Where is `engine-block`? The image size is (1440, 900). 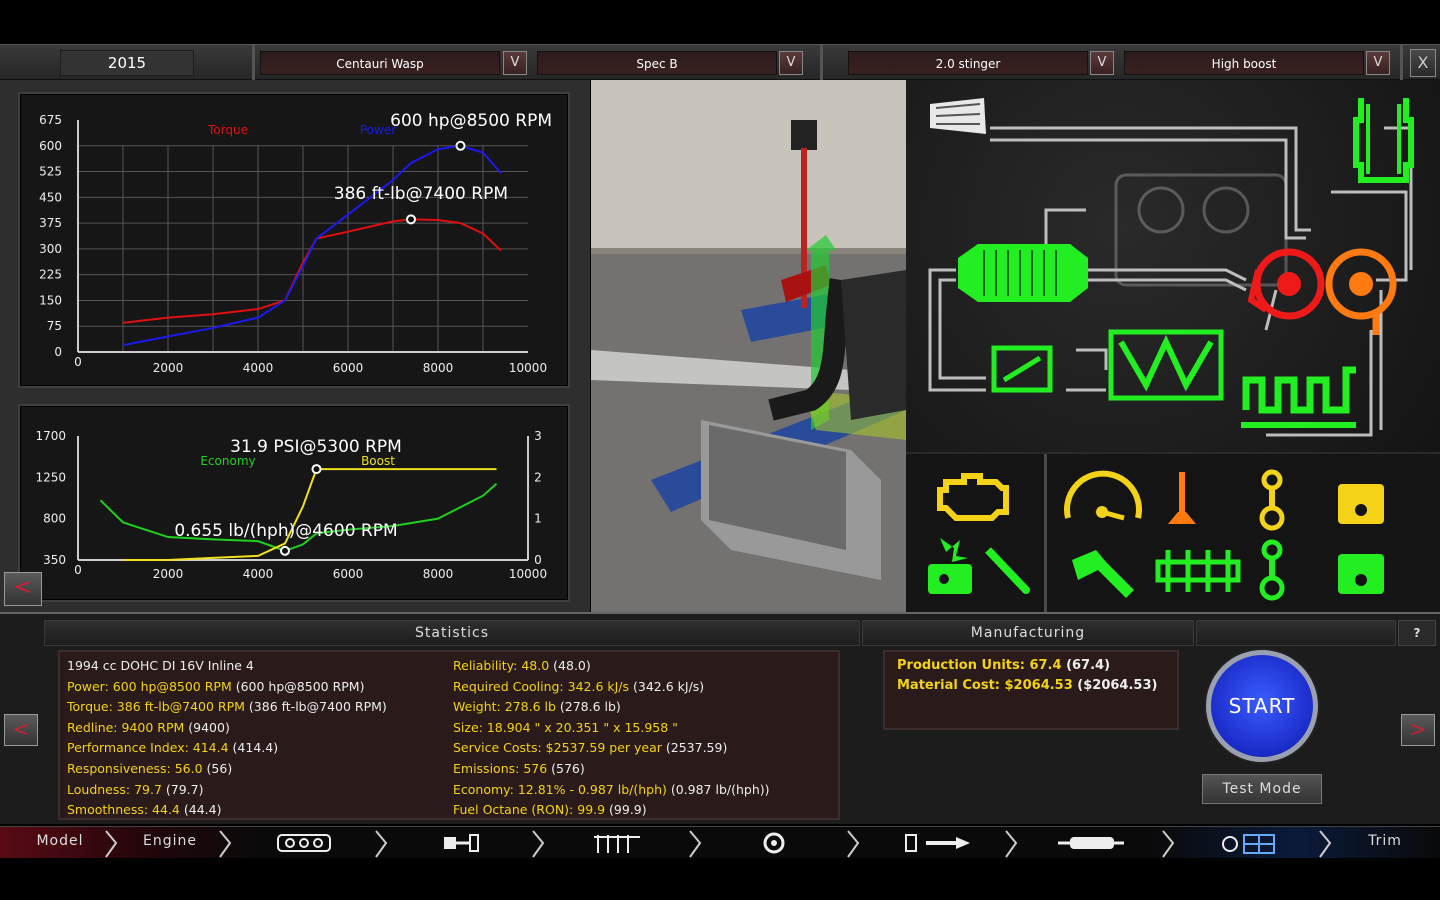
engine-block is located at coordinates (873, 345).